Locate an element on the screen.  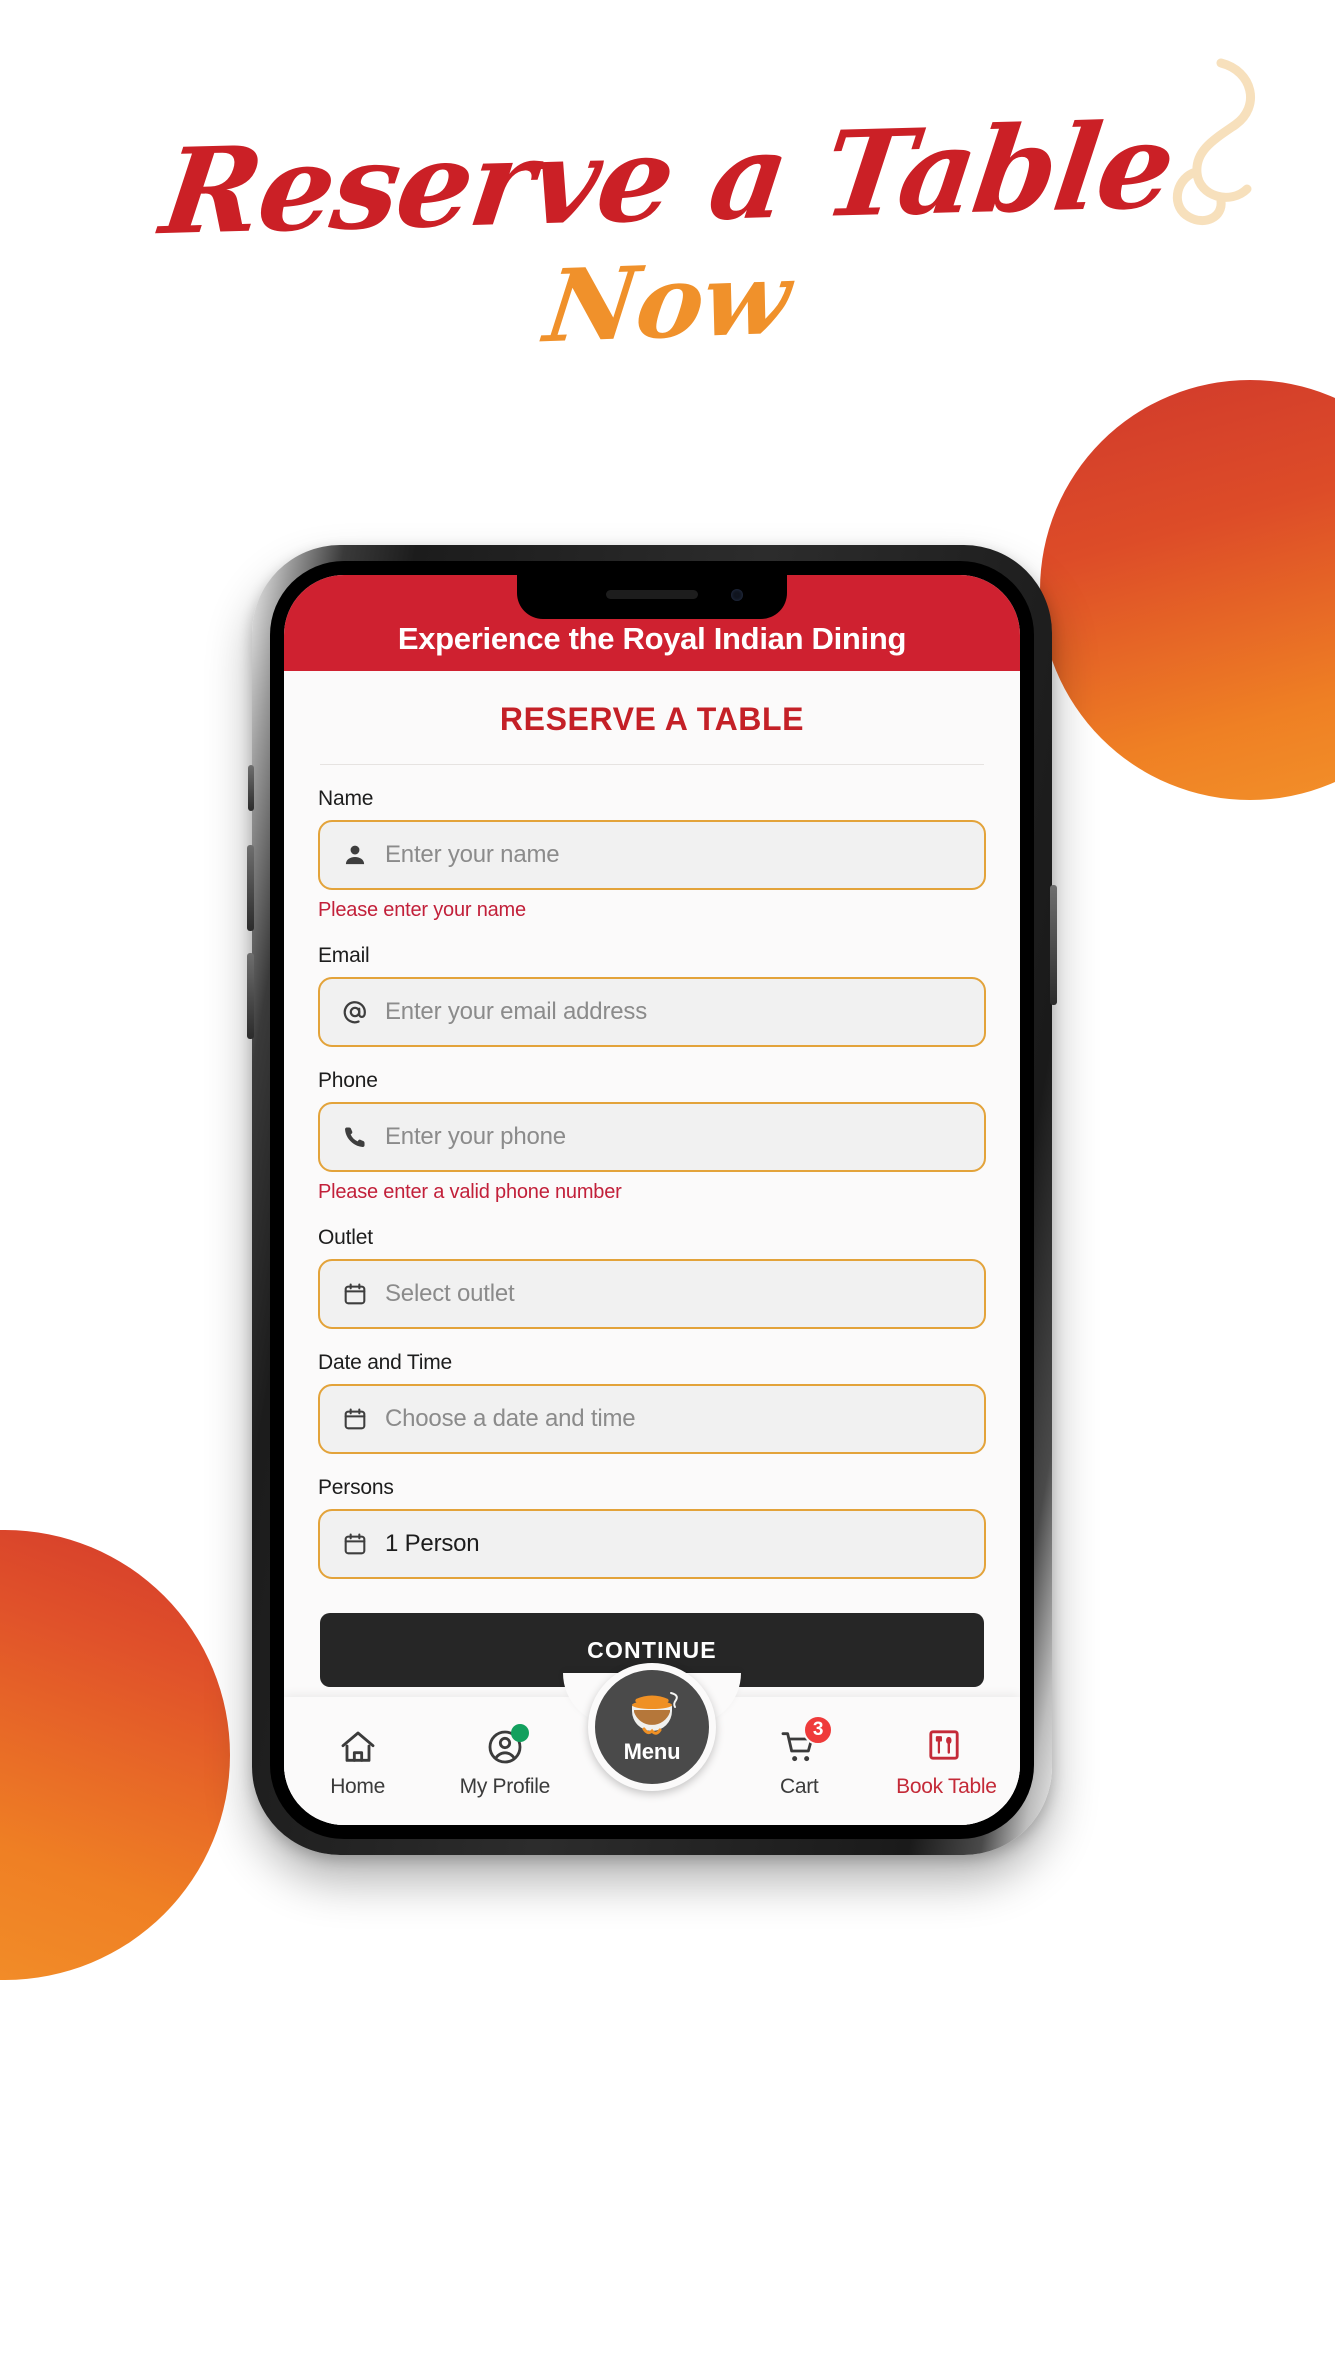
phone-notch is located at coordinates (652, 597).